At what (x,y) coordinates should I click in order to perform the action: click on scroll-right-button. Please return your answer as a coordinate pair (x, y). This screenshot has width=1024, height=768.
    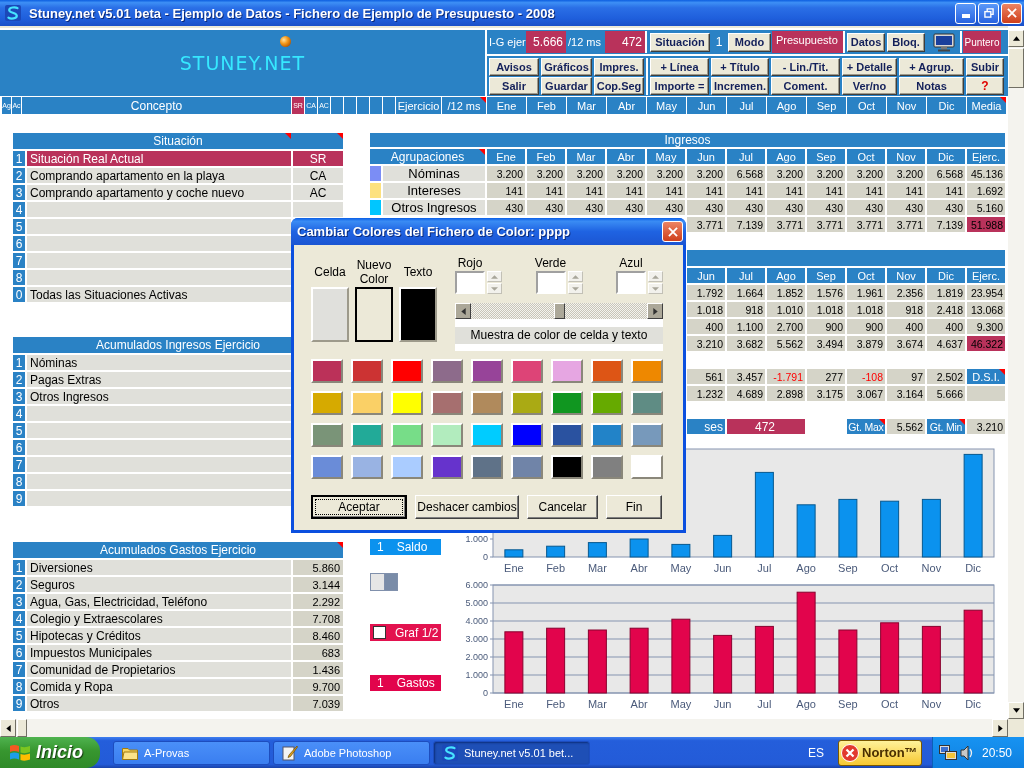
    Looking at the image, I should click on (1000, 728).